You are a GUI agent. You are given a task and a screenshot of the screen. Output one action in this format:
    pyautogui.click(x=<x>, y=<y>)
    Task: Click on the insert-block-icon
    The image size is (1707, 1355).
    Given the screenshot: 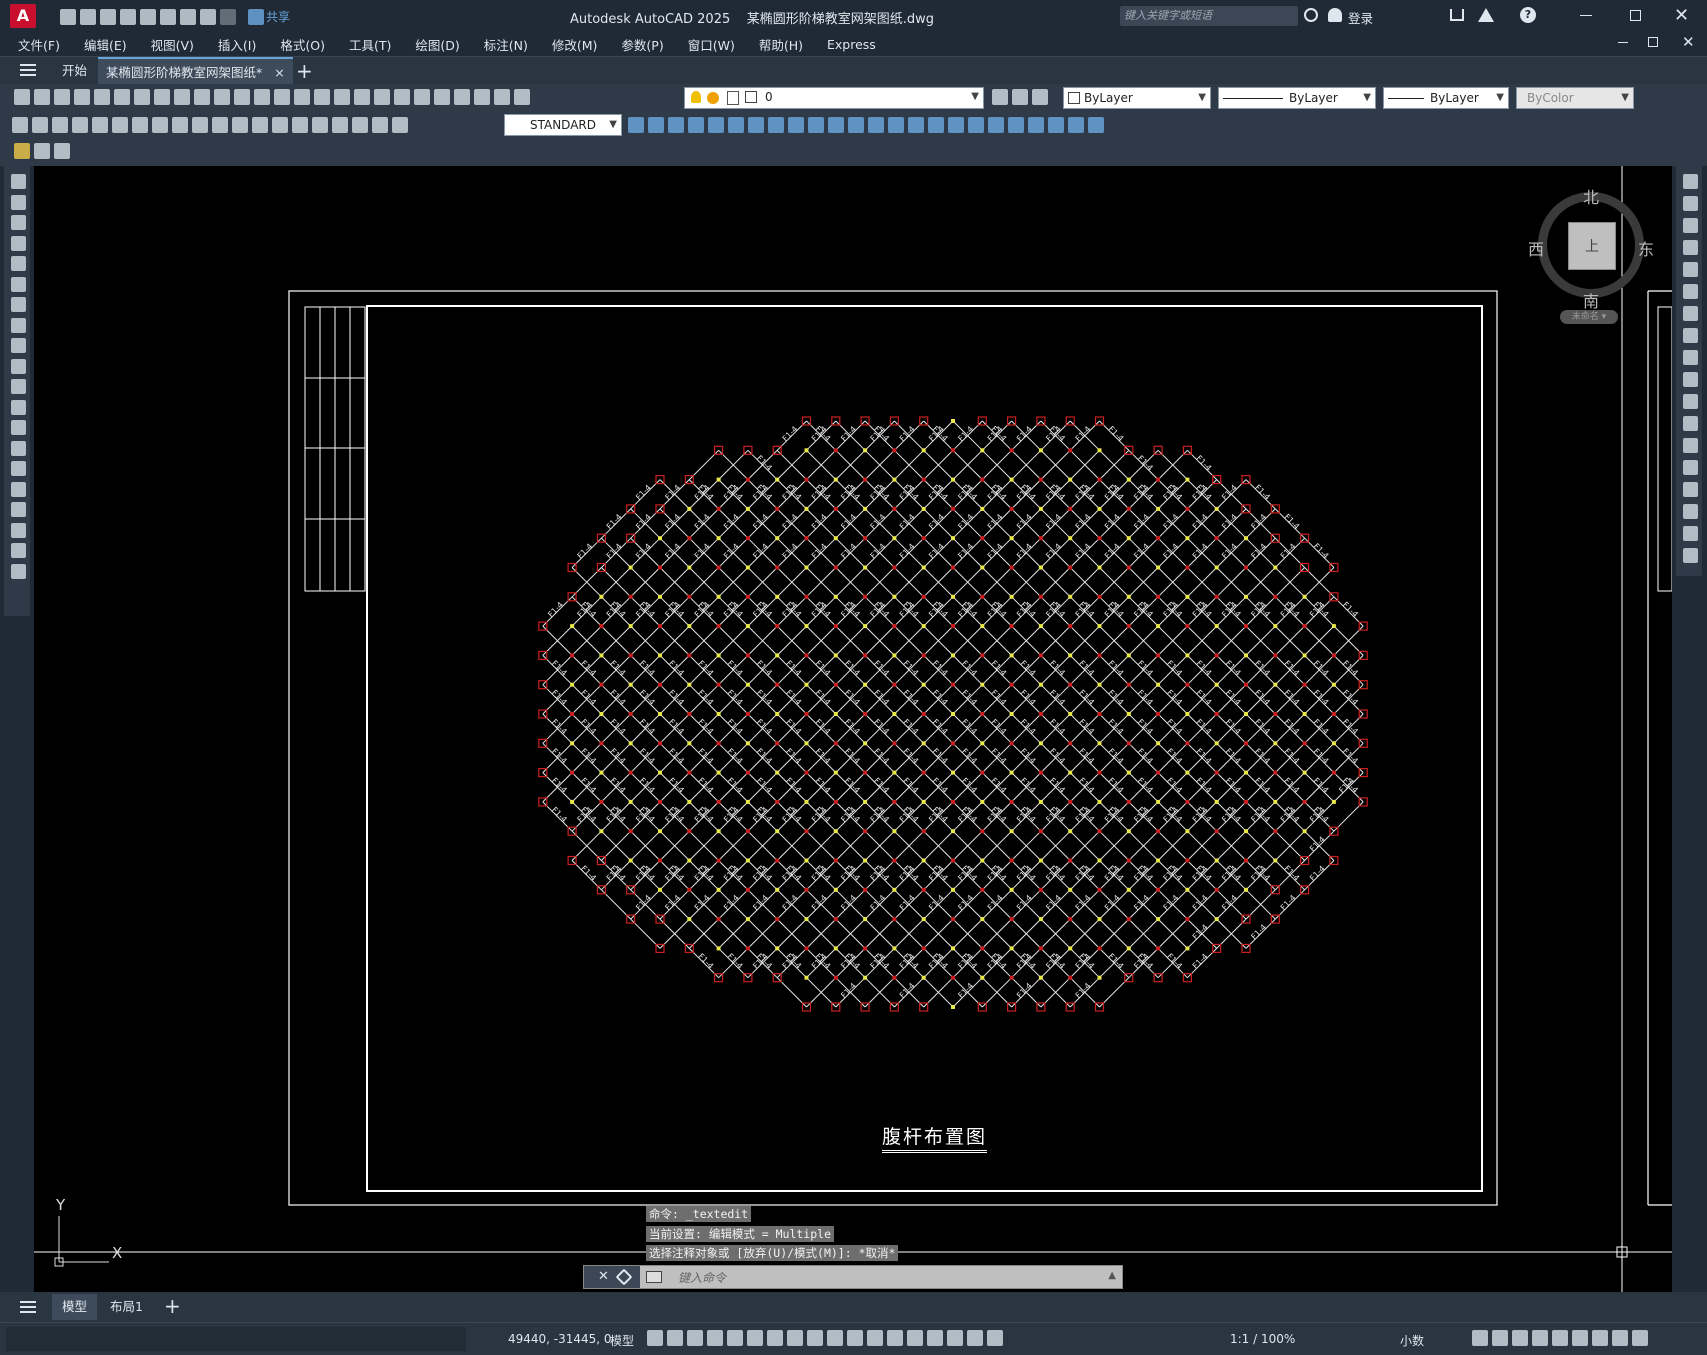 What is the action you would take?
    pyautogui.click(x=18, y=407)
    